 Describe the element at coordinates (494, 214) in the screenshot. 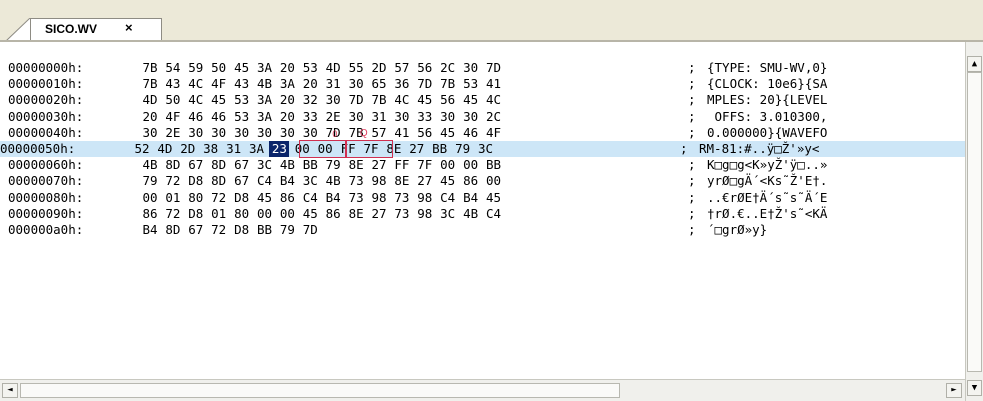

I see `hex-byte: C4` at that location.